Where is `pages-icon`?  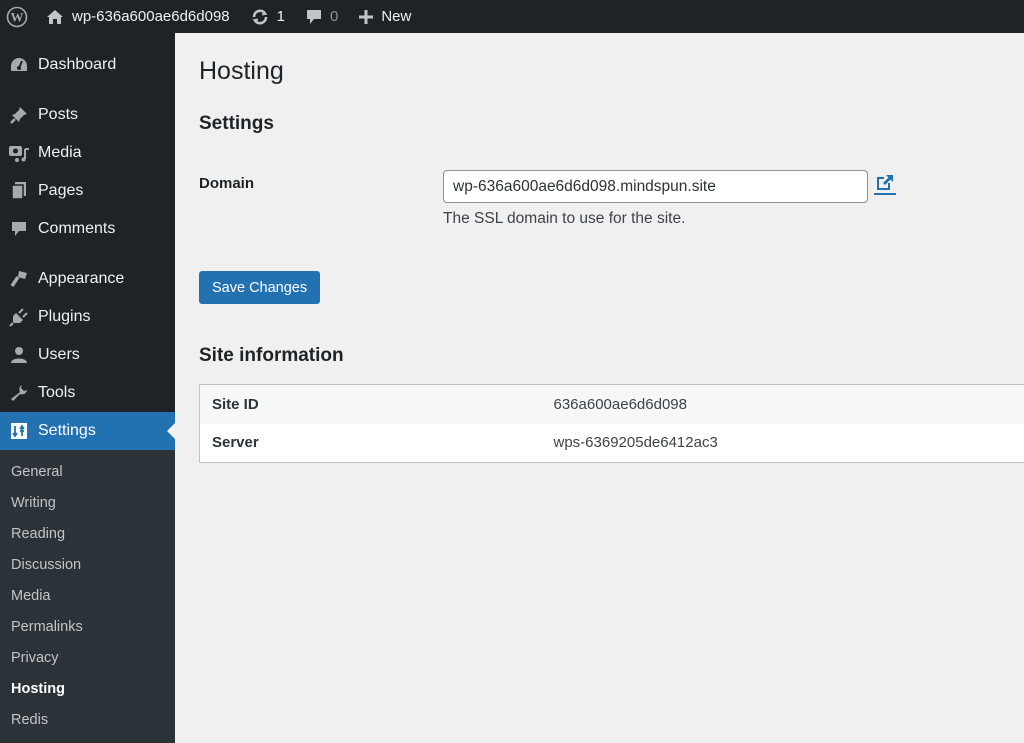
pages-icon is located at coordinates (19, 191).